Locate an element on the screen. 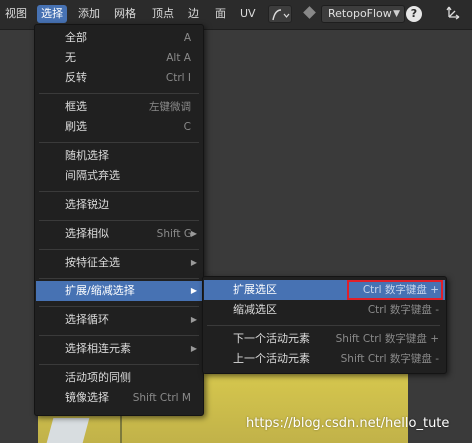 The height and width of the screenshot is (443, 472). menu-item-label: 活动项的同侧 is located at coordinates (98, 377).